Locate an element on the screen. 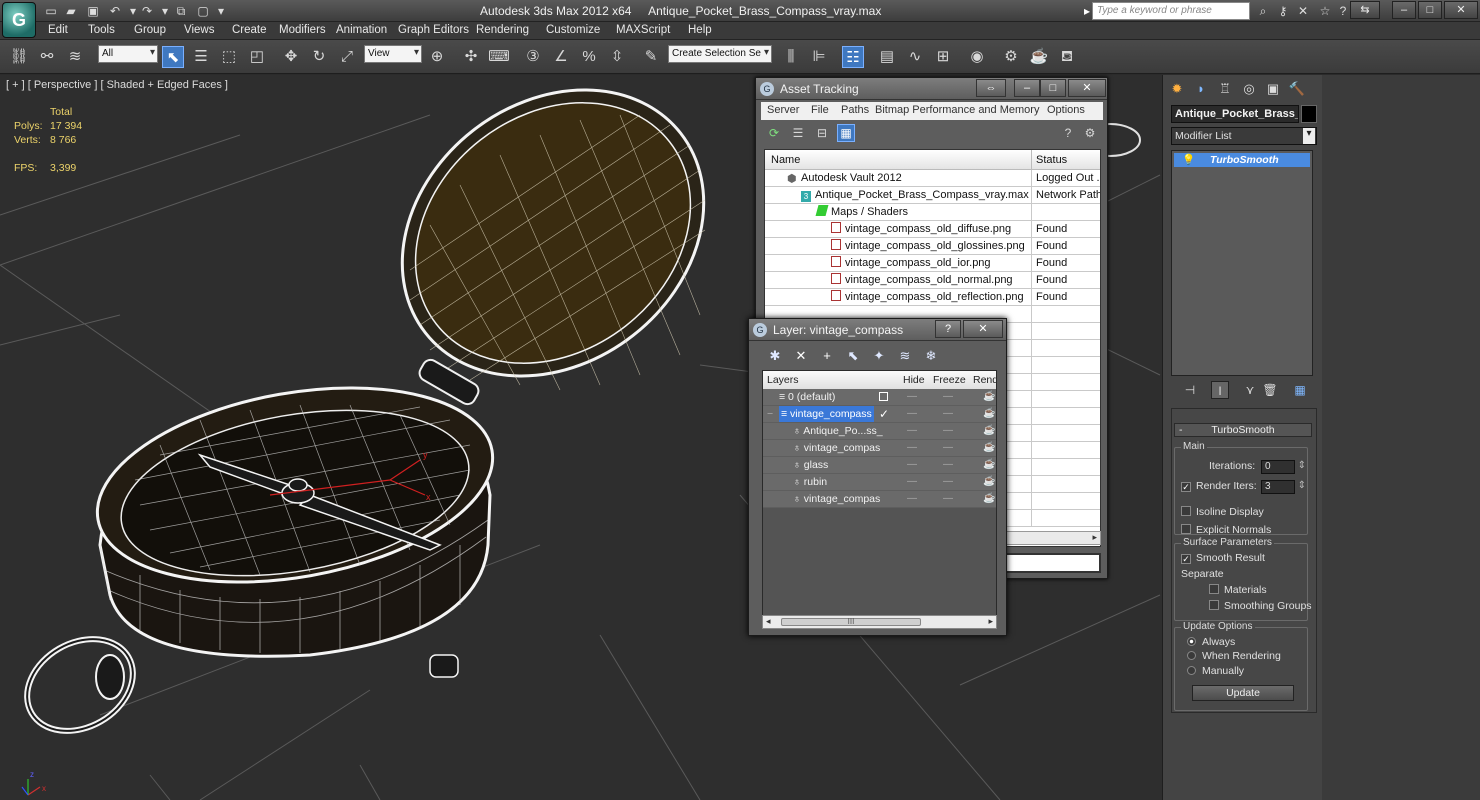 The image size is (1480, 800). pin-stack-icon: ⊣ is located at coordinates (1190, 390).